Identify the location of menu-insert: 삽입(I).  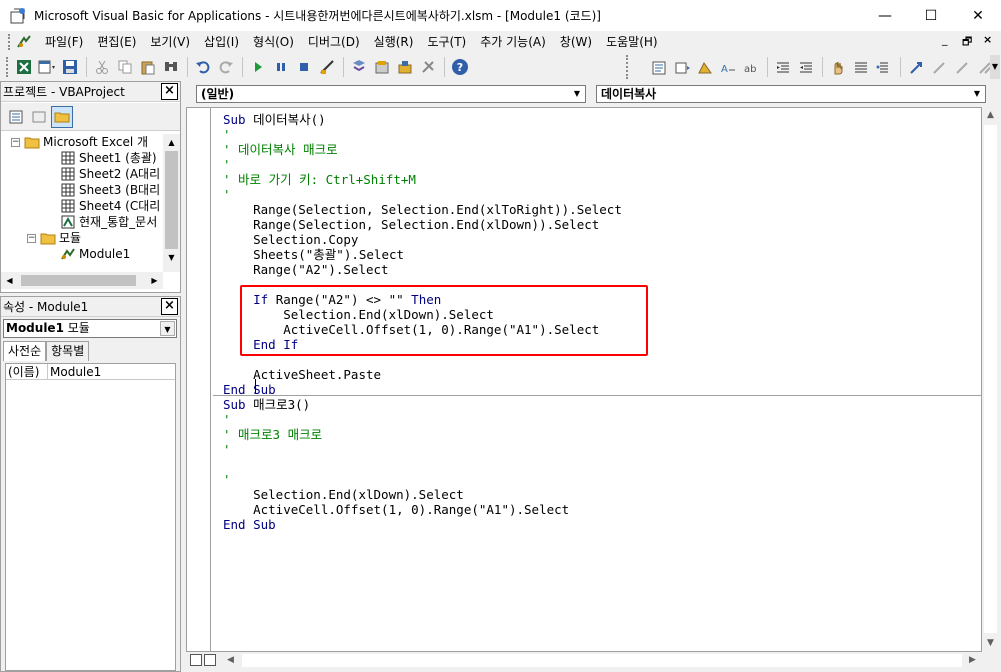
(221, 42).